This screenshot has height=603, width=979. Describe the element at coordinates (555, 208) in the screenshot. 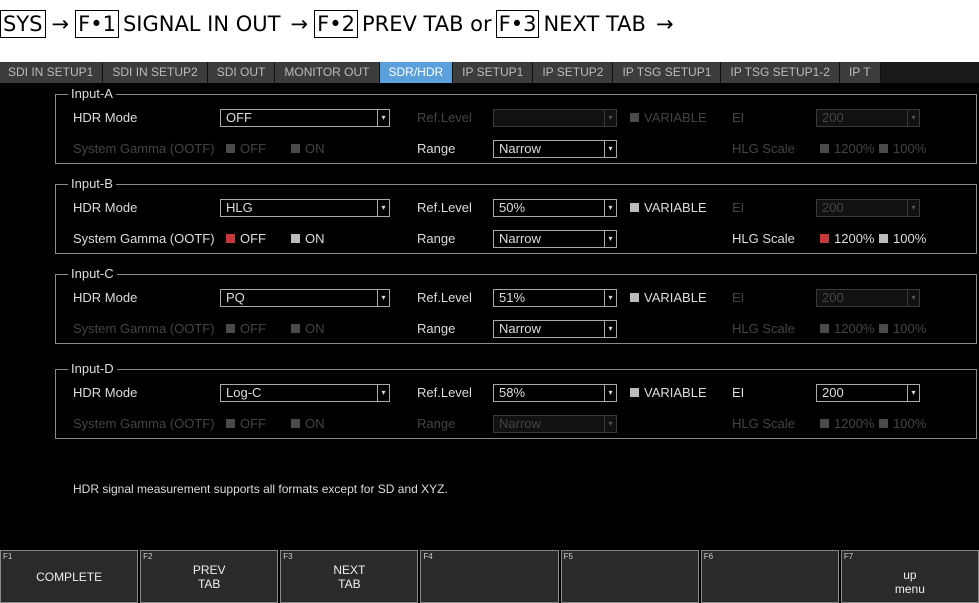

I see `ref-level-select: 50% ▾` at that location.